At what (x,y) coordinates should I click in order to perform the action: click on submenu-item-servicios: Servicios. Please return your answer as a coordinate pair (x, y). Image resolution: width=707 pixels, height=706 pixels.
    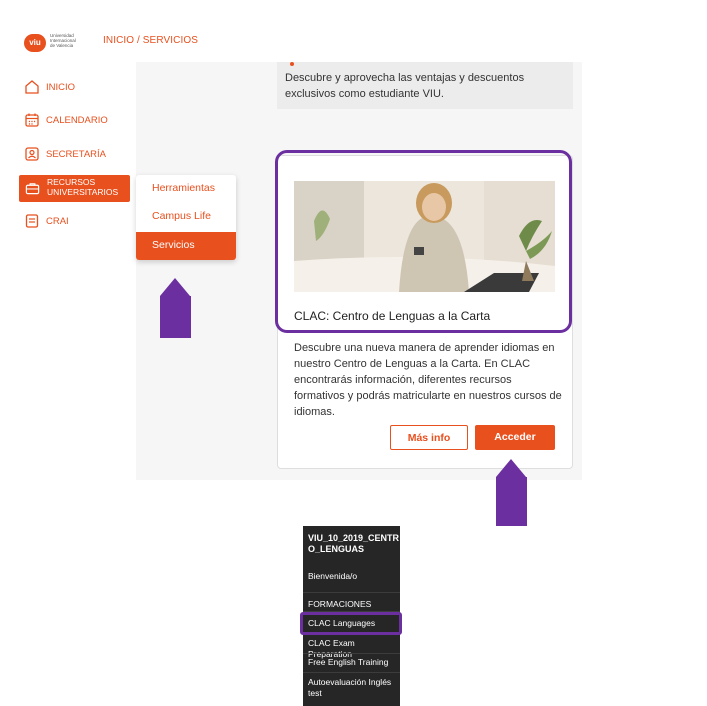
    Looking at the image, I should click on (186, 246).